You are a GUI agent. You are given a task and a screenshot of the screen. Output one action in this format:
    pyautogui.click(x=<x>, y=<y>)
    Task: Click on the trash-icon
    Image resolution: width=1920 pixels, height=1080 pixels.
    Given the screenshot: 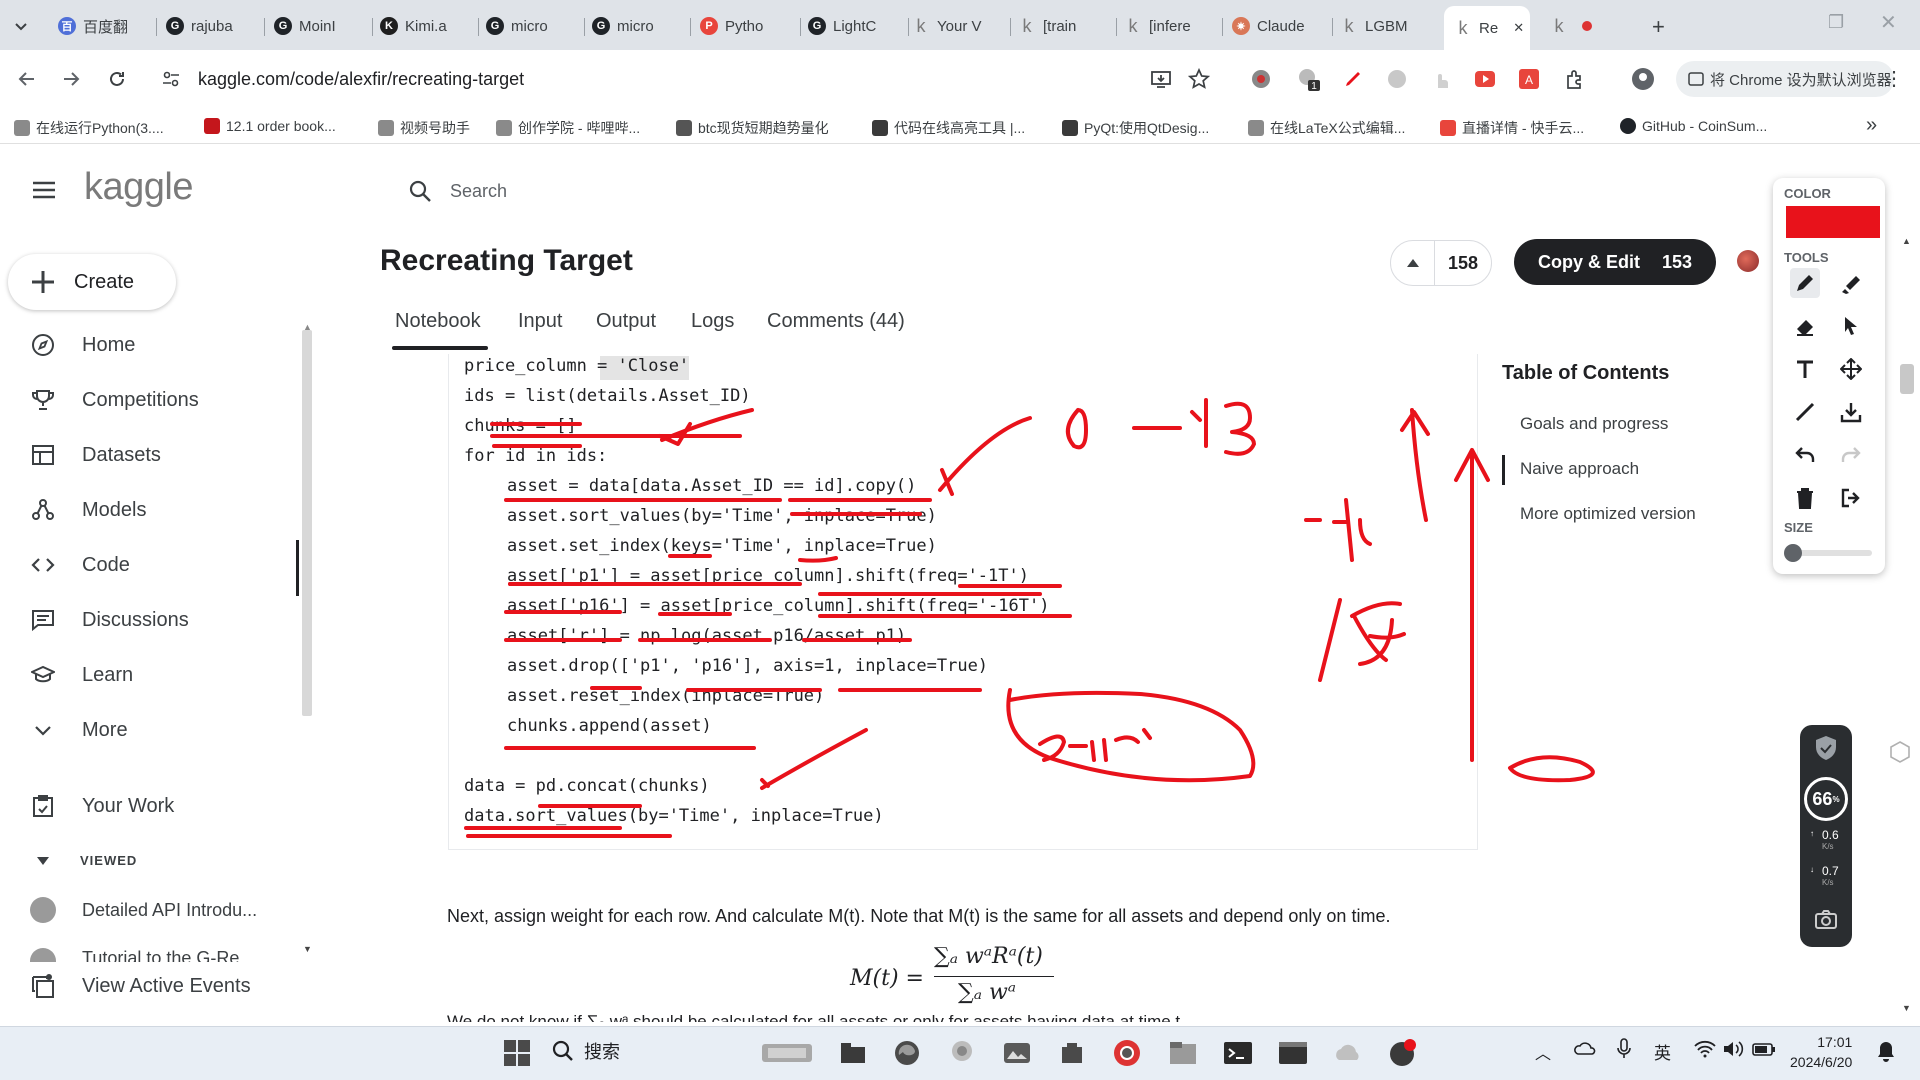 What is the action you would take?
    pyautogui.click(x=1805, y=498)
    